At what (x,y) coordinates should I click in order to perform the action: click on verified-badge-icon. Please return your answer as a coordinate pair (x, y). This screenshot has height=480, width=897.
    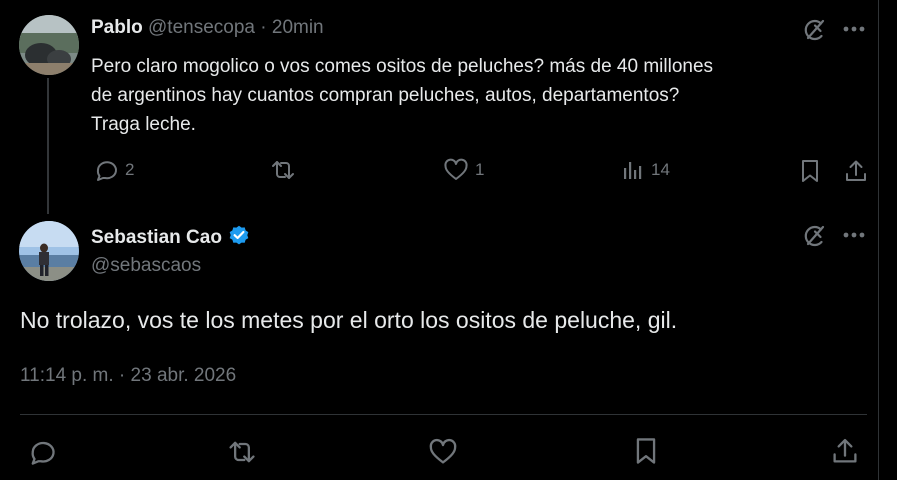
    Looking at the image, I should click on (239, 238).